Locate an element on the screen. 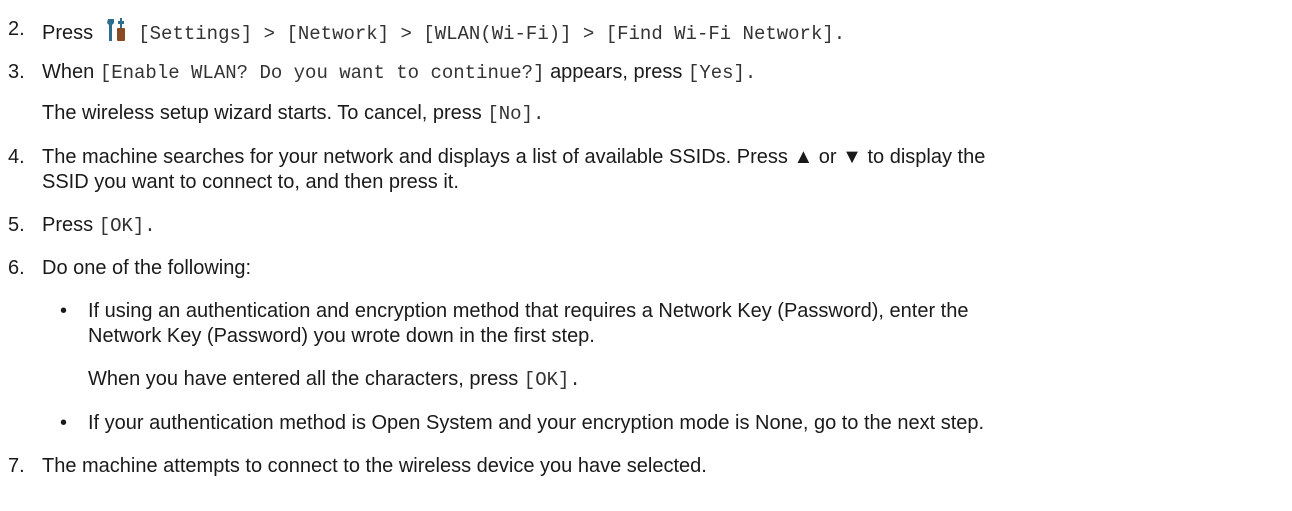 This screenshot has width=1292, height=511. settings-icon is located at coordinates (117, 33).